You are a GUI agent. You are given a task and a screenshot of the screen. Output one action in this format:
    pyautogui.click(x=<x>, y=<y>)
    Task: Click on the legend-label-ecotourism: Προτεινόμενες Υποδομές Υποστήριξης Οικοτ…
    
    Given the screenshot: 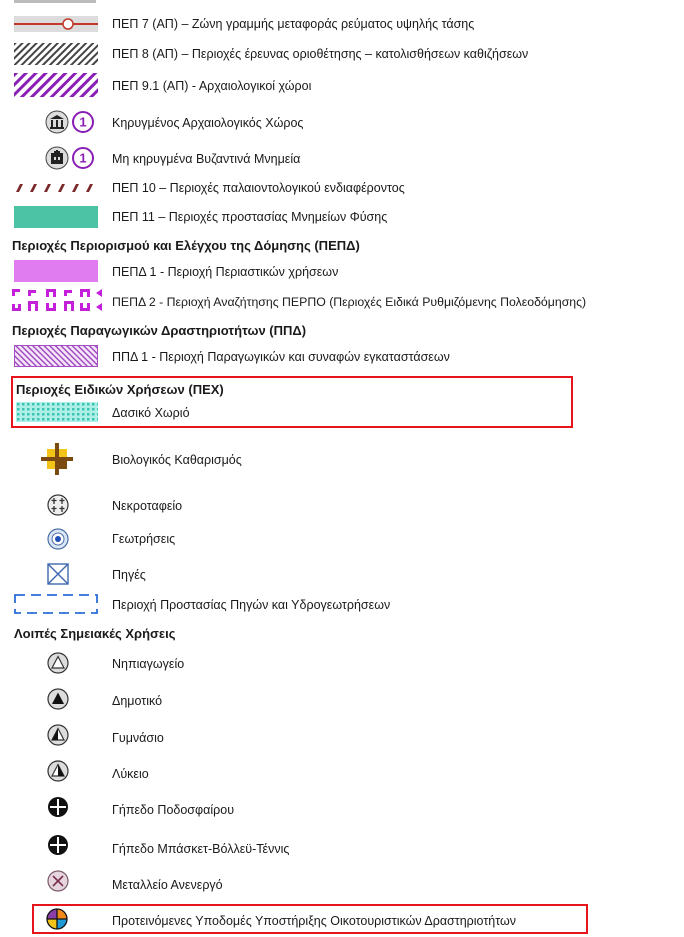 What is the action you would take?
    pyautogui.click(x=314, y=921)
    